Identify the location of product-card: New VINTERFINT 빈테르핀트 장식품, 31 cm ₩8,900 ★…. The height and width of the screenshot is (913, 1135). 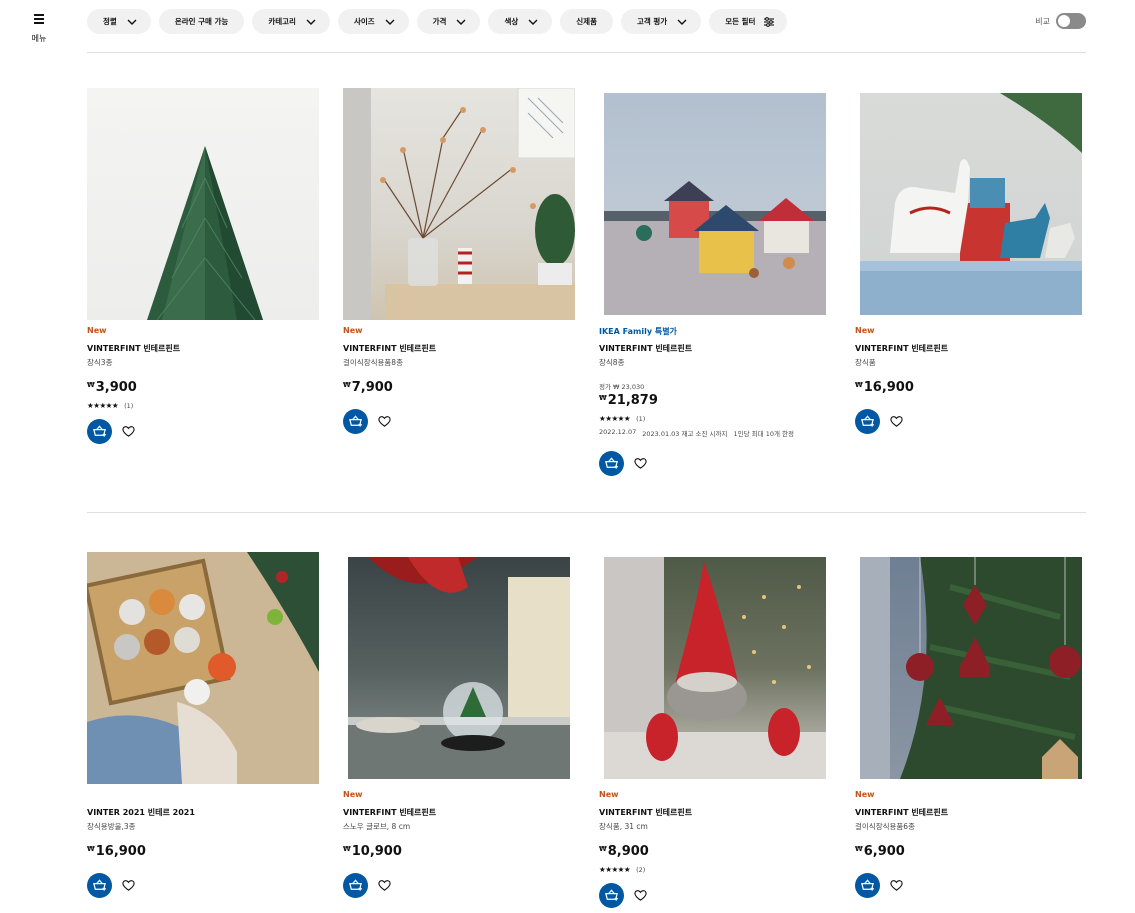
(715, 730).